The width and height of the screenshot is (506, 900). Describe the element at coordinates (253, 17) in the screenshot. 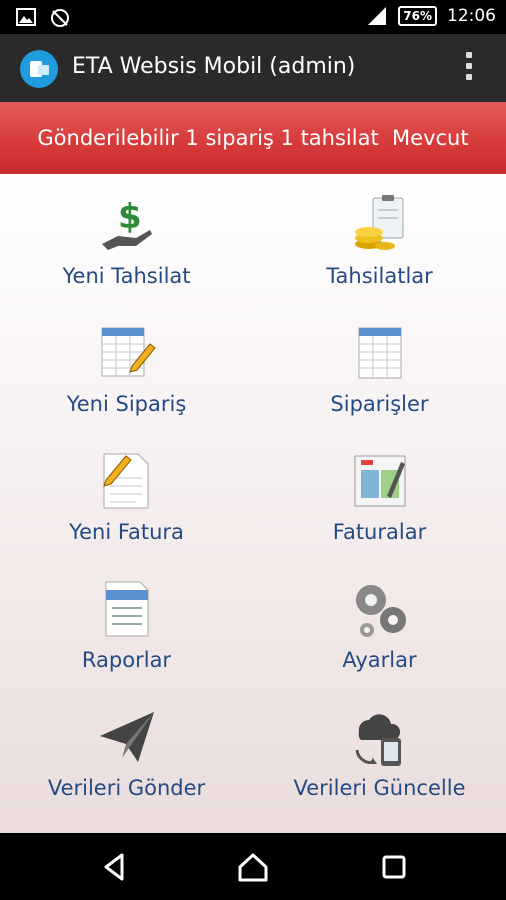

I see `status-bar: 76% 12:06` at that location.